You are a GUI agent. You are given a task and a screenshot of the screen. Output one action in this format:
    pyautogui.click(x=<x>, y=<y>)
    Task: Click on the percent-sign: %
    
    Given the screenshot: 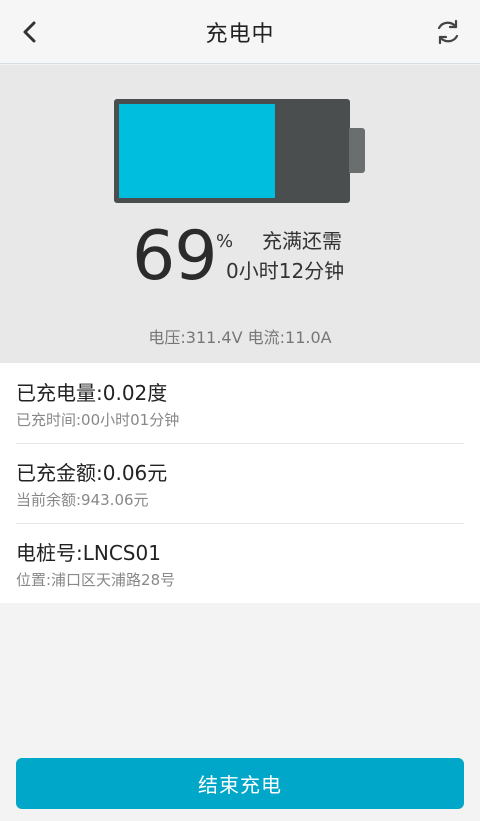 What is the action you would take?
    pyautogui.click(x=225, y=241)
    